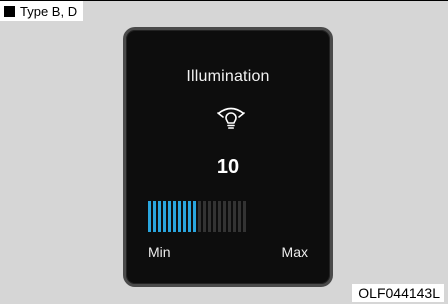 The width and height of the screenshot is (448, 304). What do you see at coordinates (294, 252) in the screenshot?
I see `max-label: Max` at bounding box center [294, 252].